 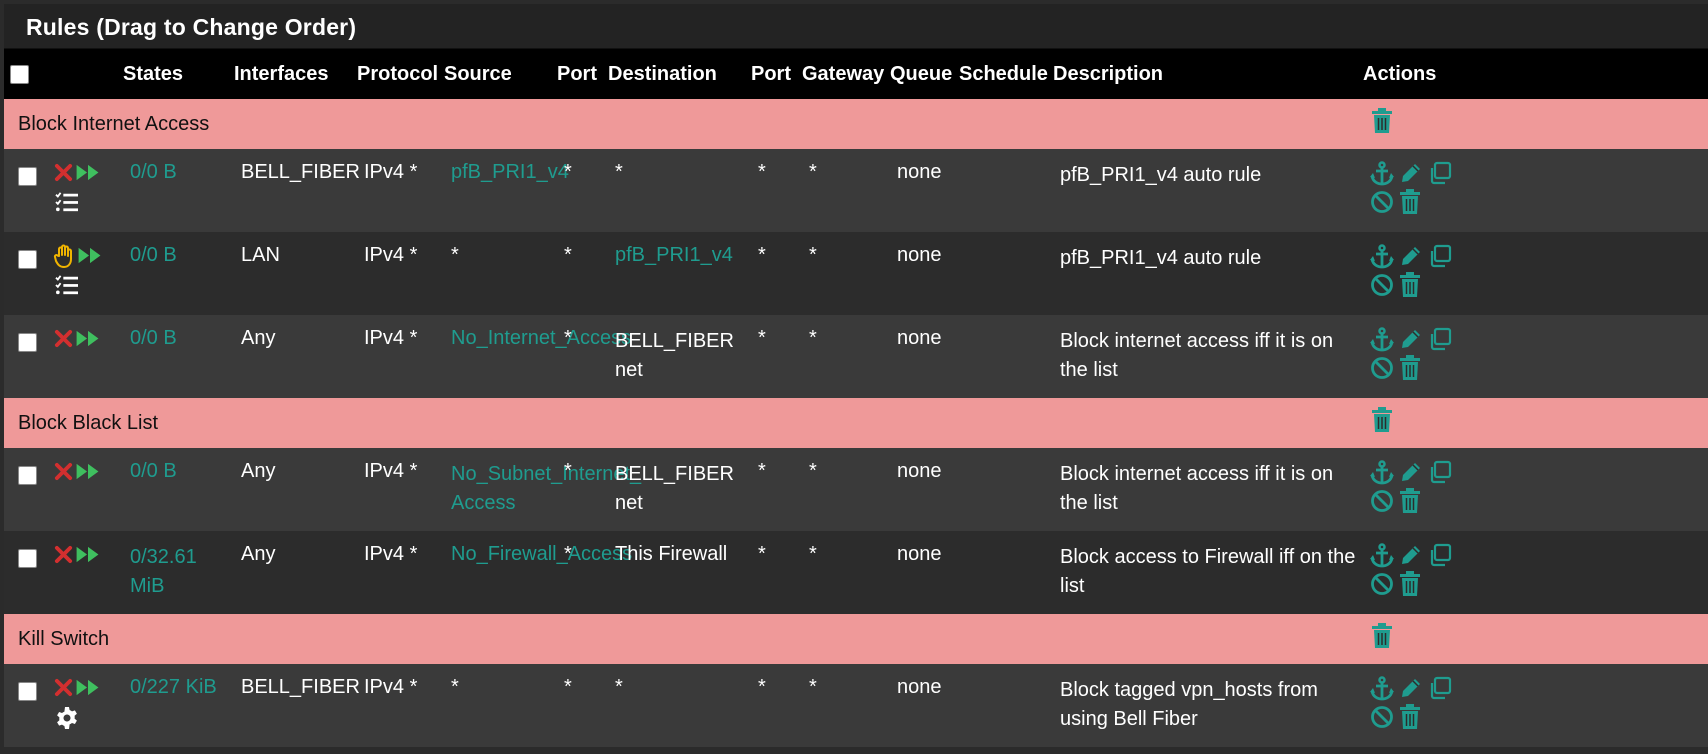 I want to click on rule-interface: Any, so click(x=258, y=338).